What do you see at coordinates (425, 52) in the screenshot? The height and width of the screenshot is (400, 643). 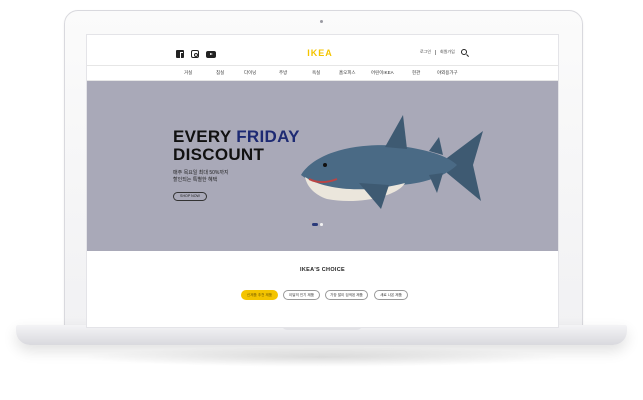 I see `login-link: 로그인` at bounding box center [425, 52].